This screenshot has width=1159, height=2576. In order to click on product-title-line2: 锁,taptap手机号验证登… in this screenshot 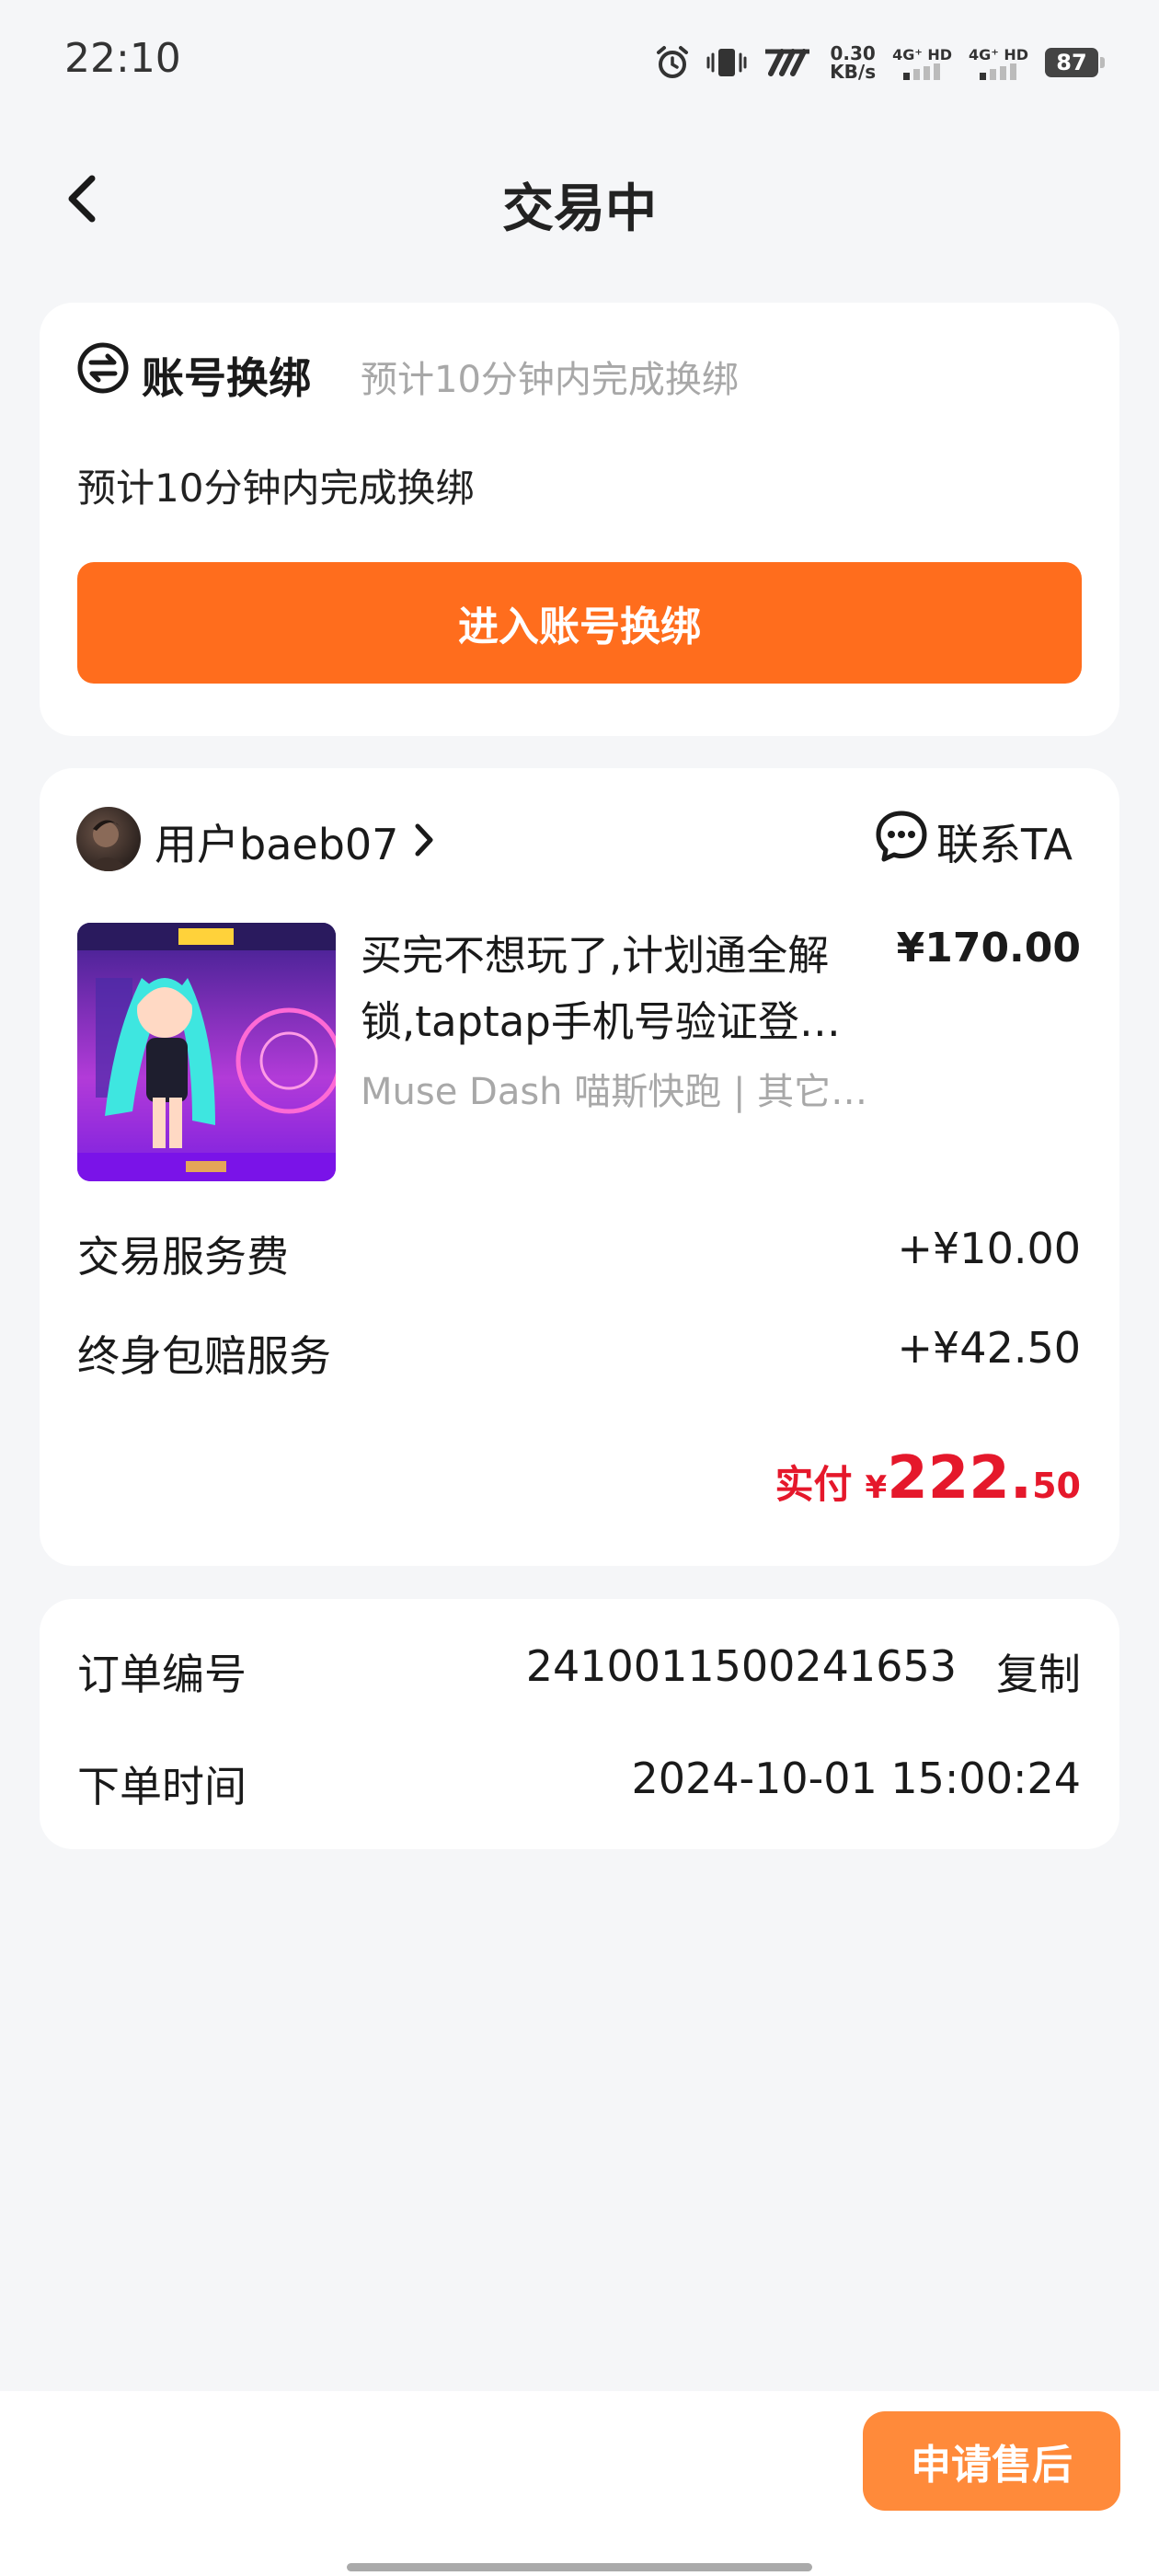, I will do `click(601, 1021)`.